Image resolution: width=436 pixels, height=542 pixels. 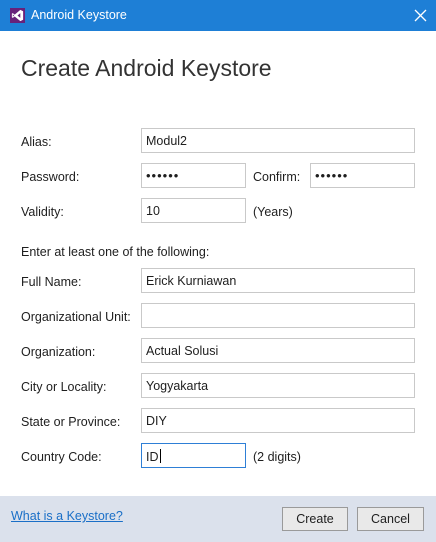 I want to click on org-unit-label: Organizational Unit:, so click(x=76, y=317).